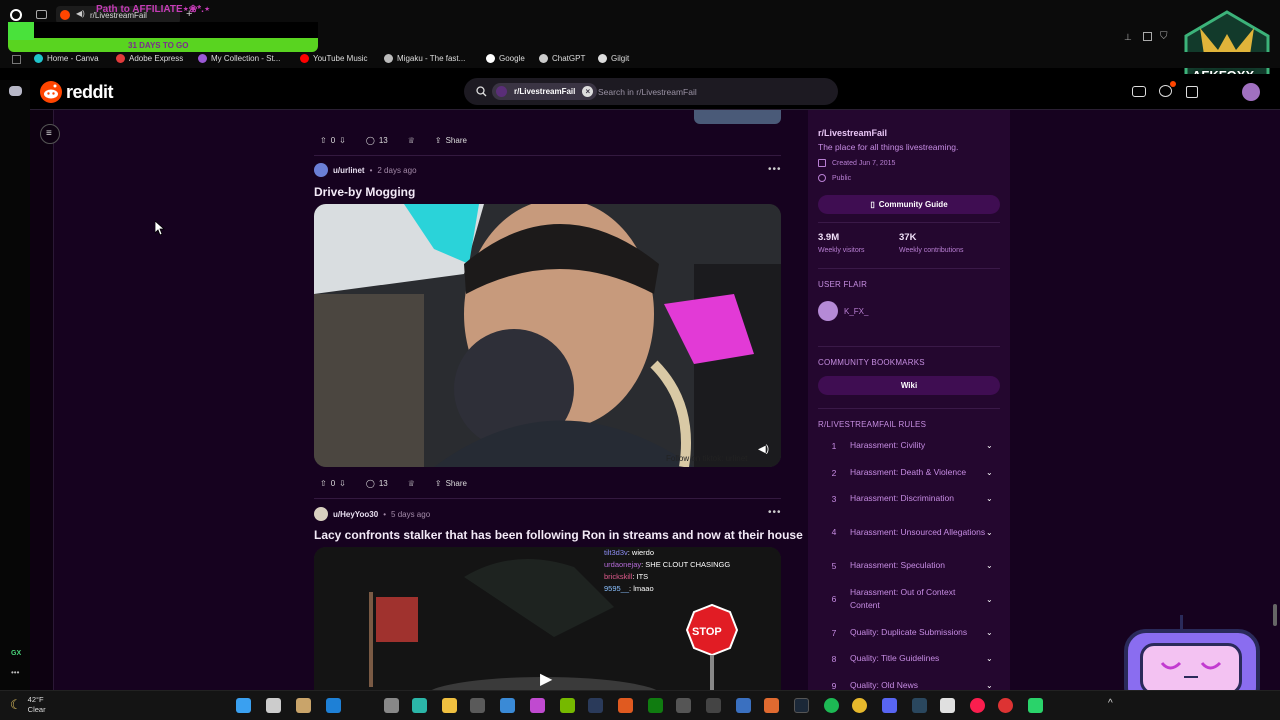  What do you see at coordinates (909, 385) in the screenshot?
I see `wiki-button: Wiki` at bounding box center [909, 385].